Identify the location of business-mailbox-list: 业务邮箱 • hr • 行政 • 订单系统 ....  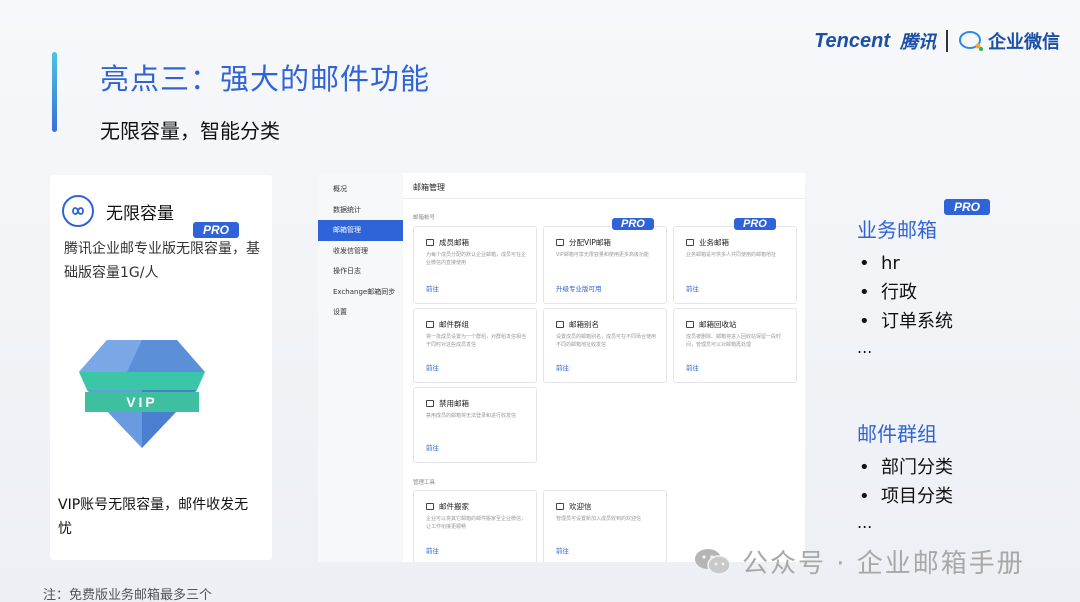
(905, 287).